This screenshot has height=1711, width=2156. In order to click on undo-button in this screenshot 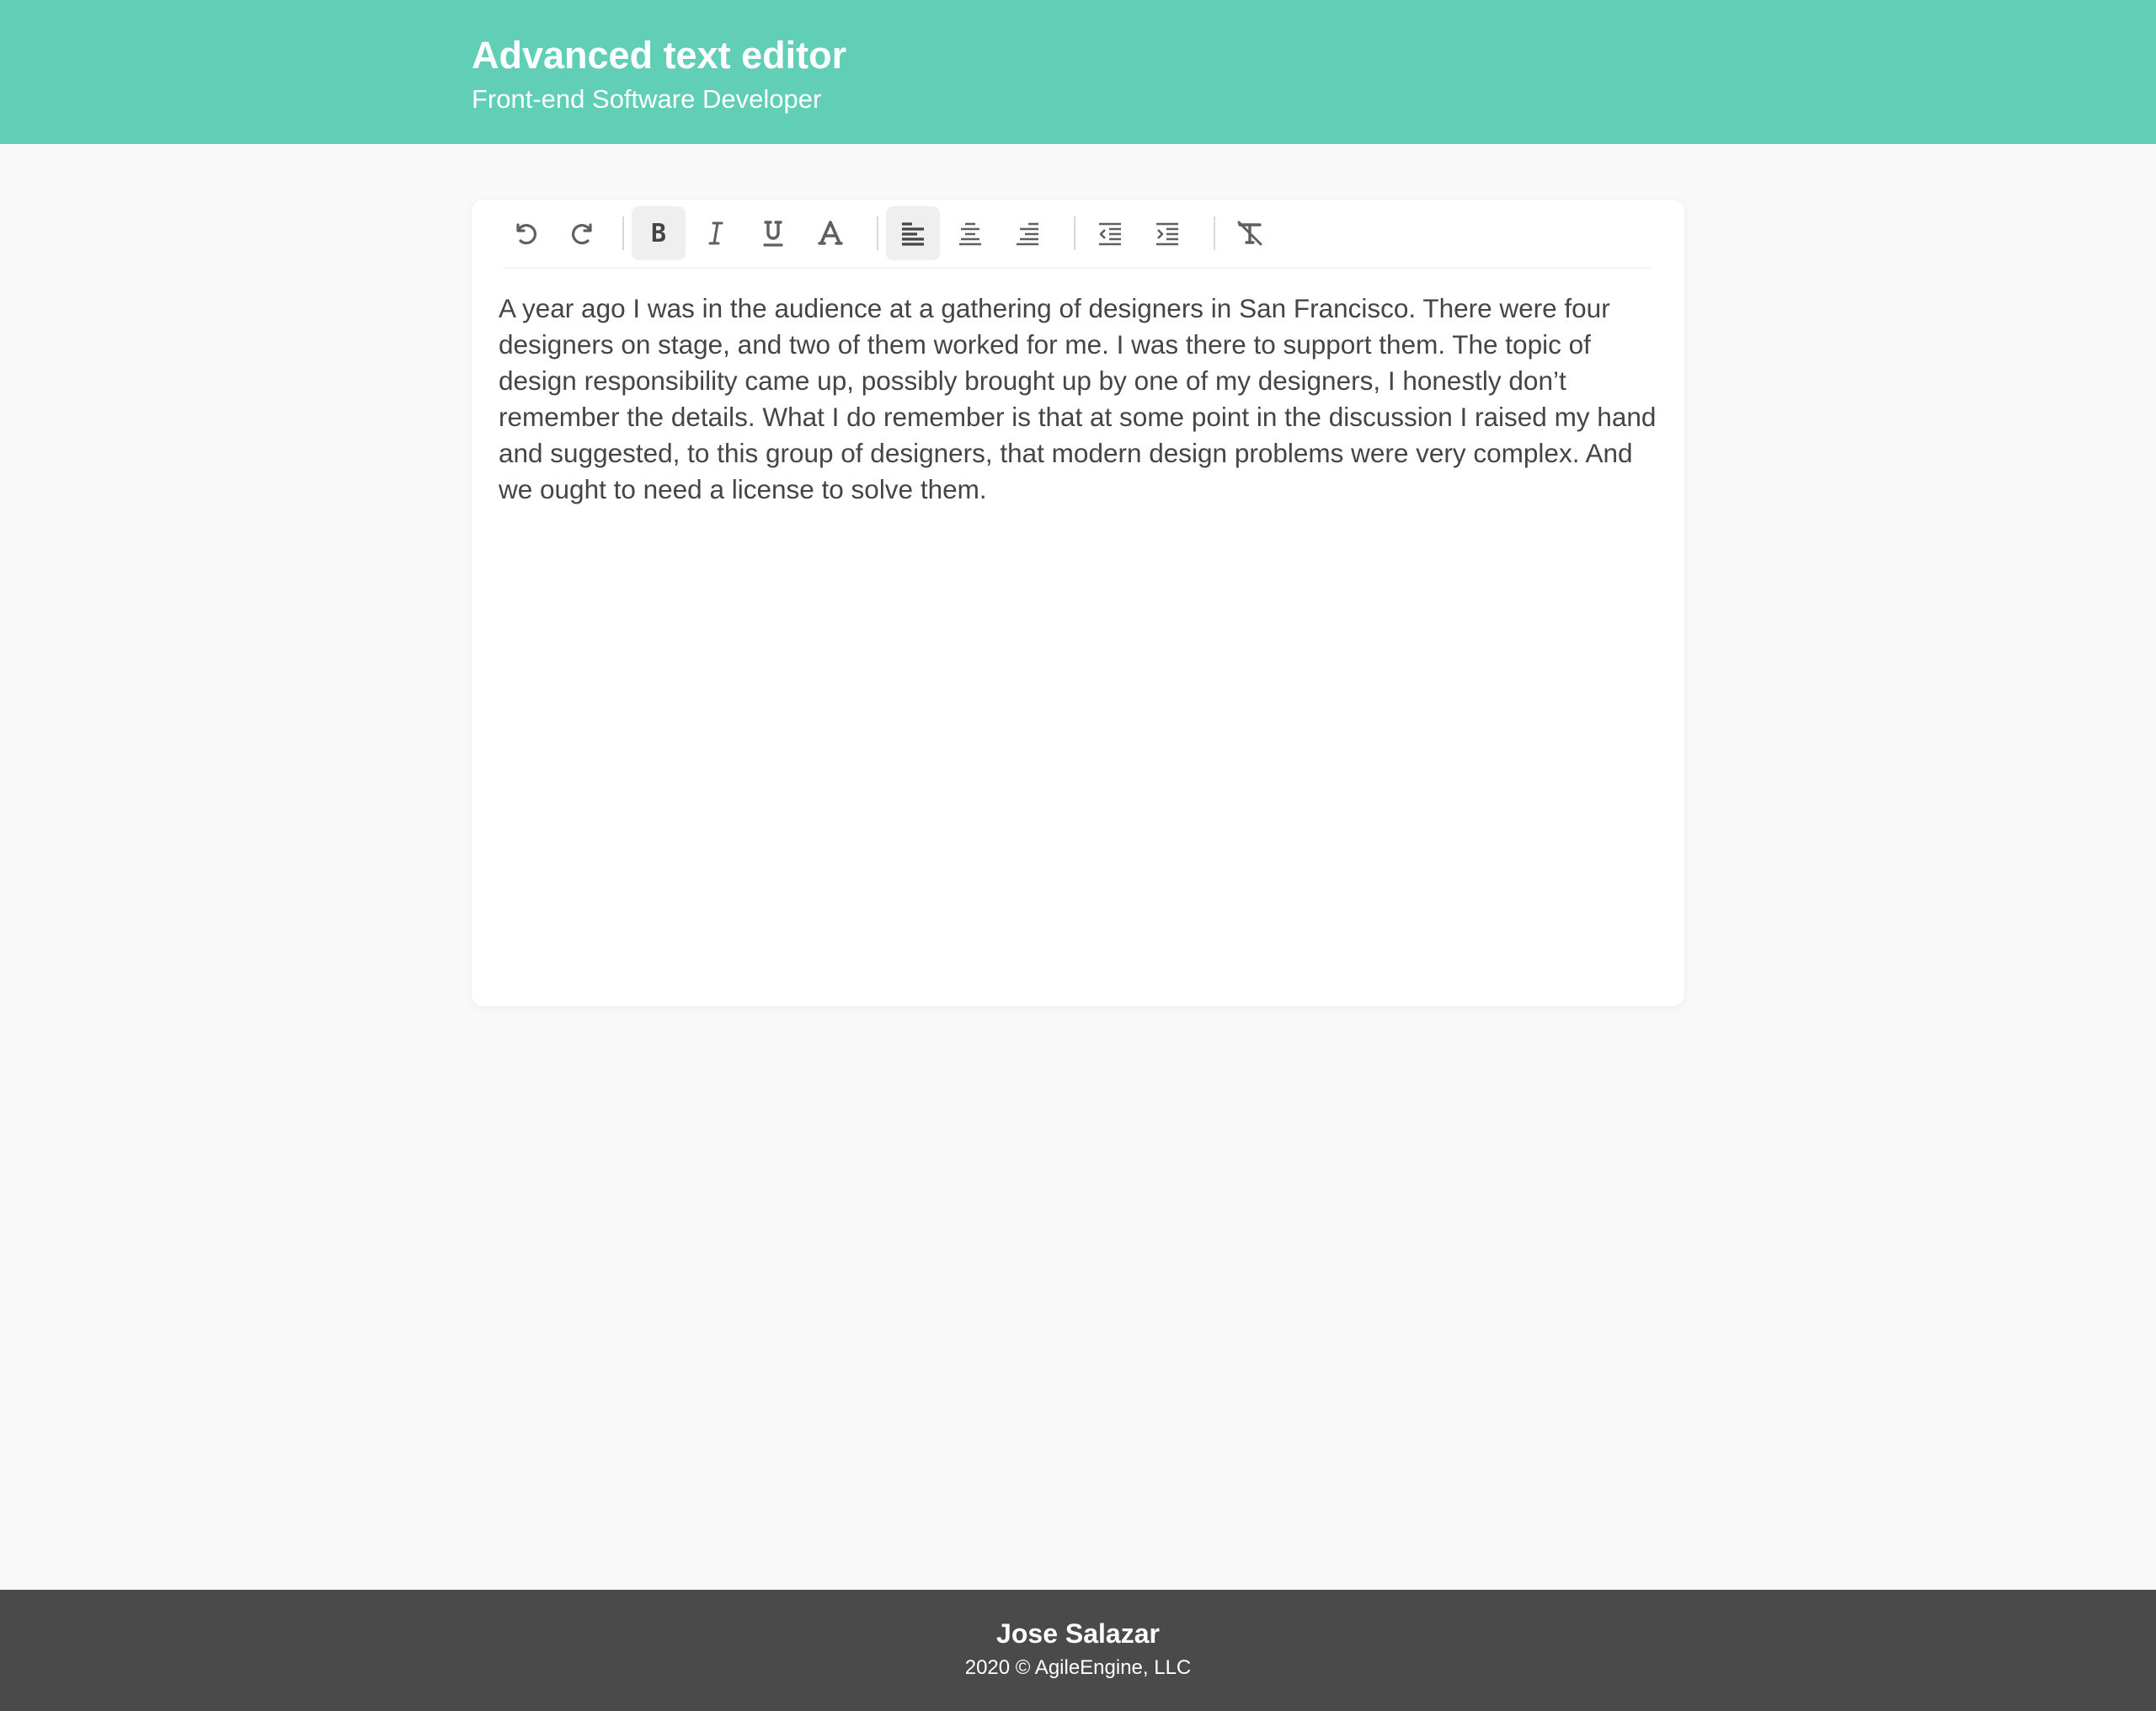, I will do `click(525, 233)`.